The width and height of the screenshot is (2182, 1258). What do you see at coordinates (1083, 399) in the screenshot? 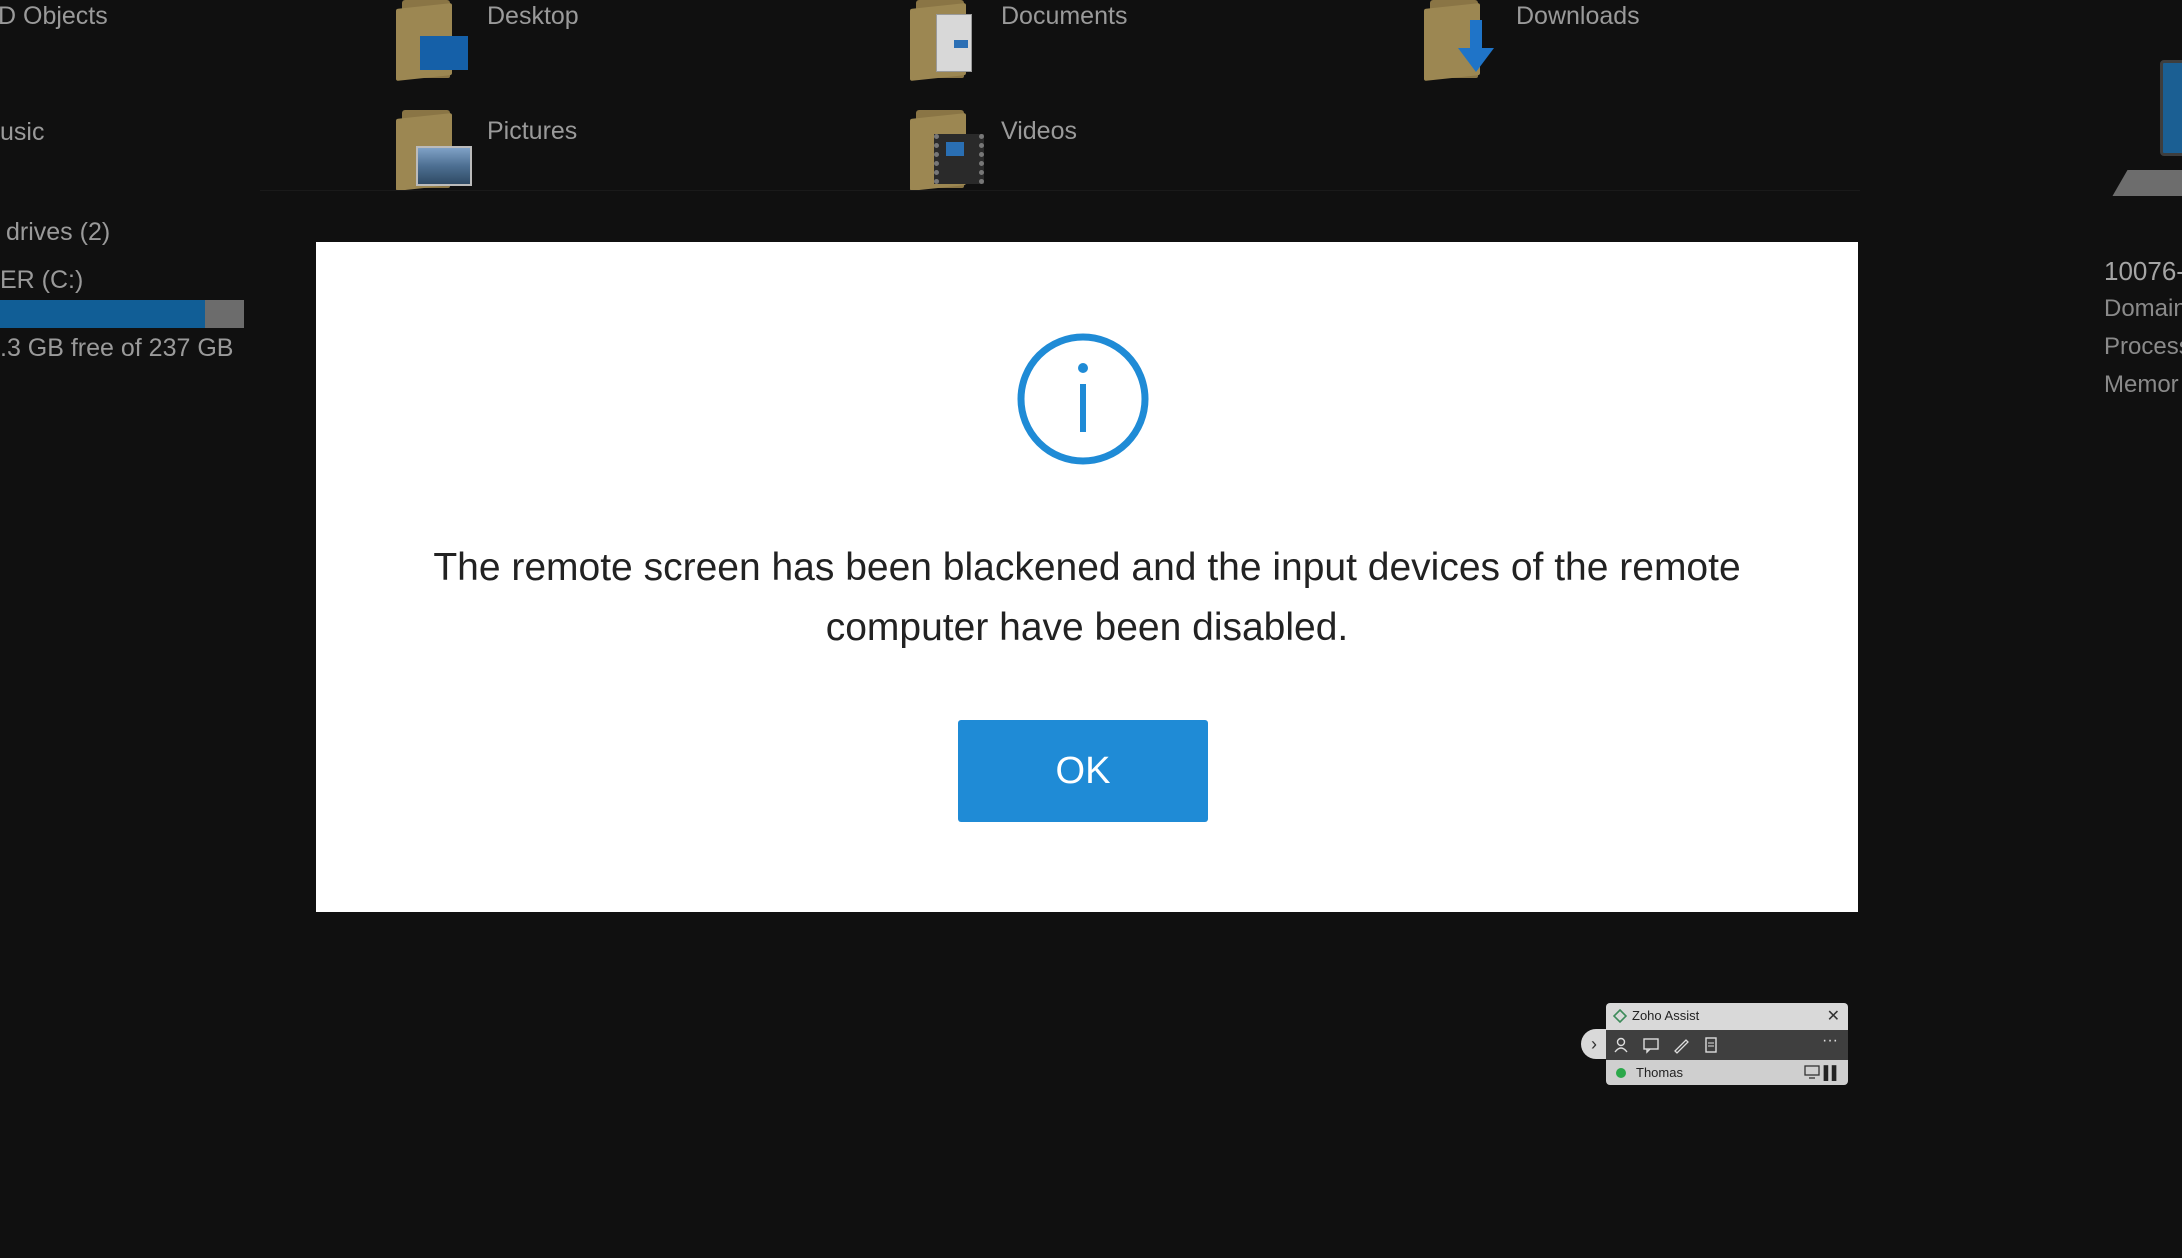
I see `info-icon` at bounding box center [1083, 399].